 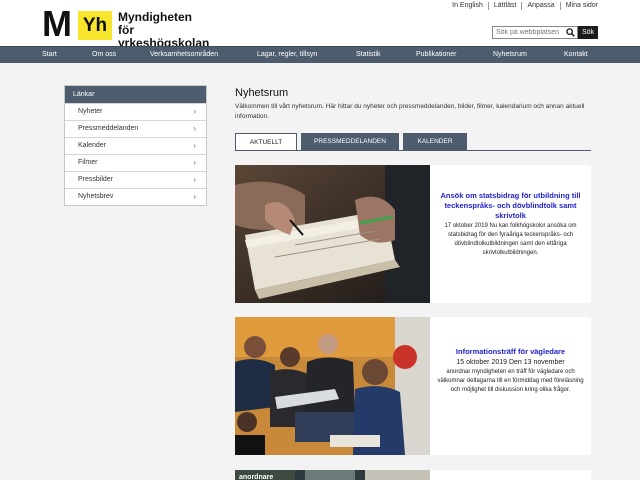 I want to click on tab-bar: AKTUELLT PRESSMEDDELANDEN KALENDER, so click(x=353, y=142).